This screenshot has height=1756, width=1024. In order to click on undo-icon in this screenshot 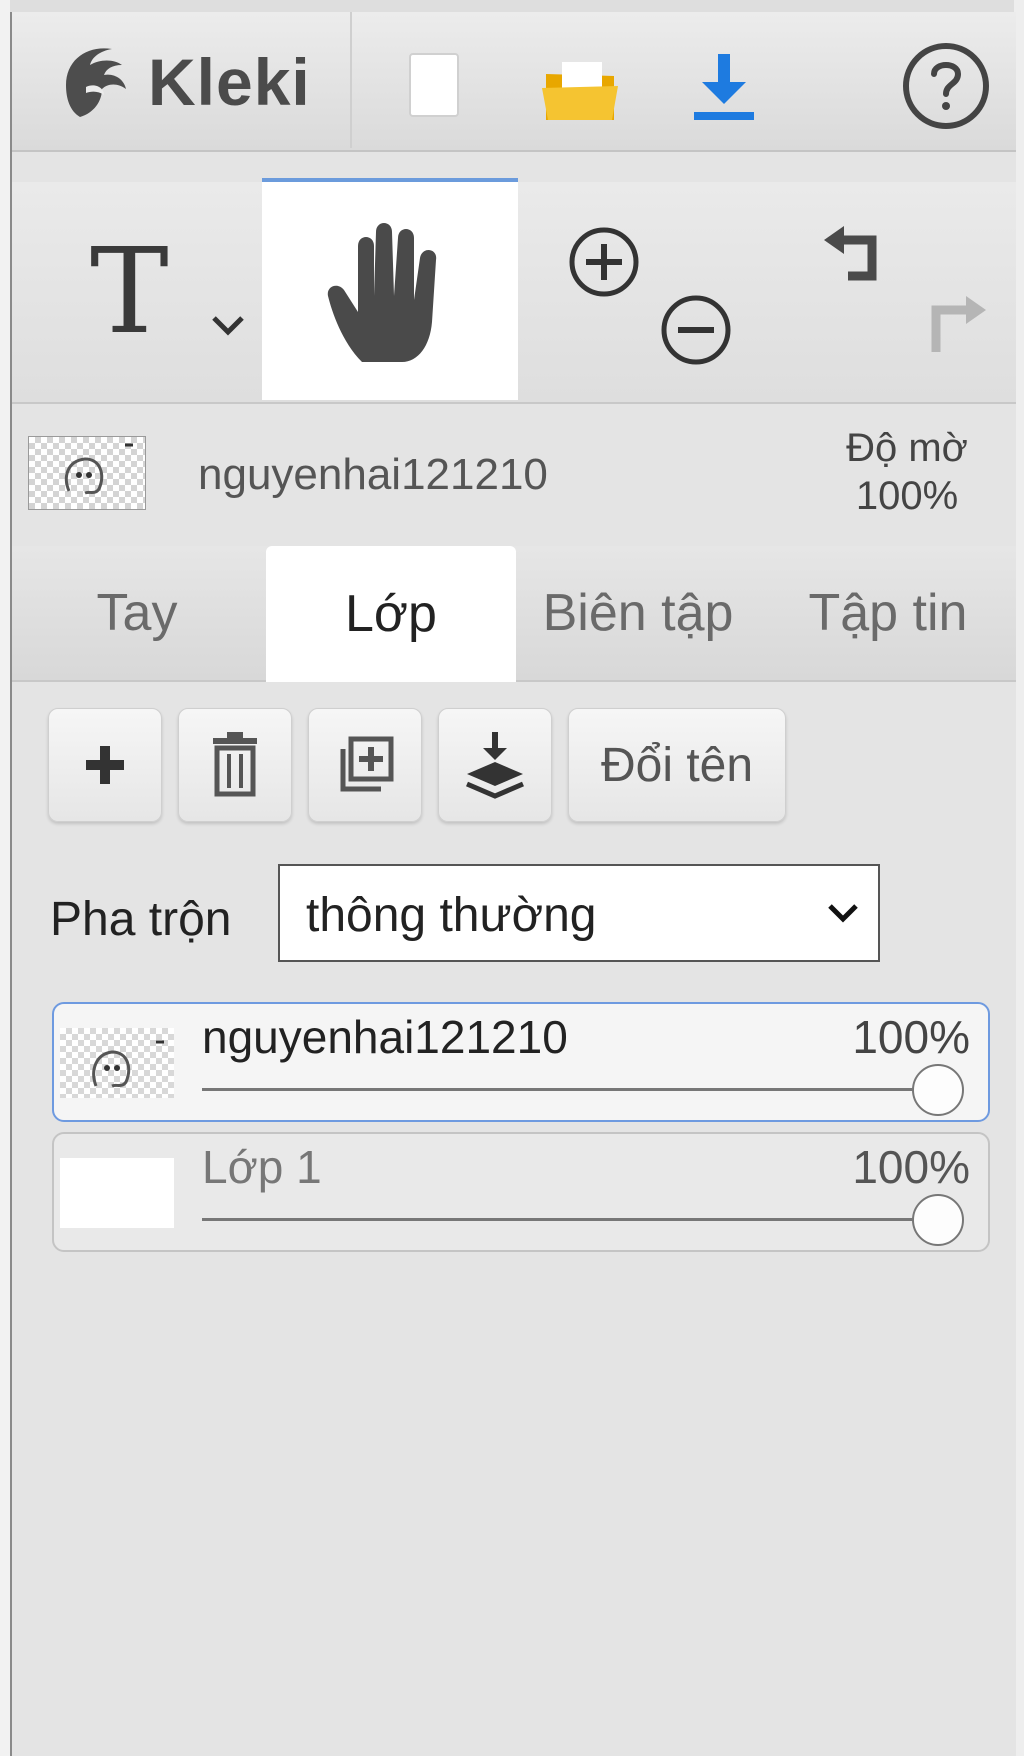, I will do `click(856, 260)`.